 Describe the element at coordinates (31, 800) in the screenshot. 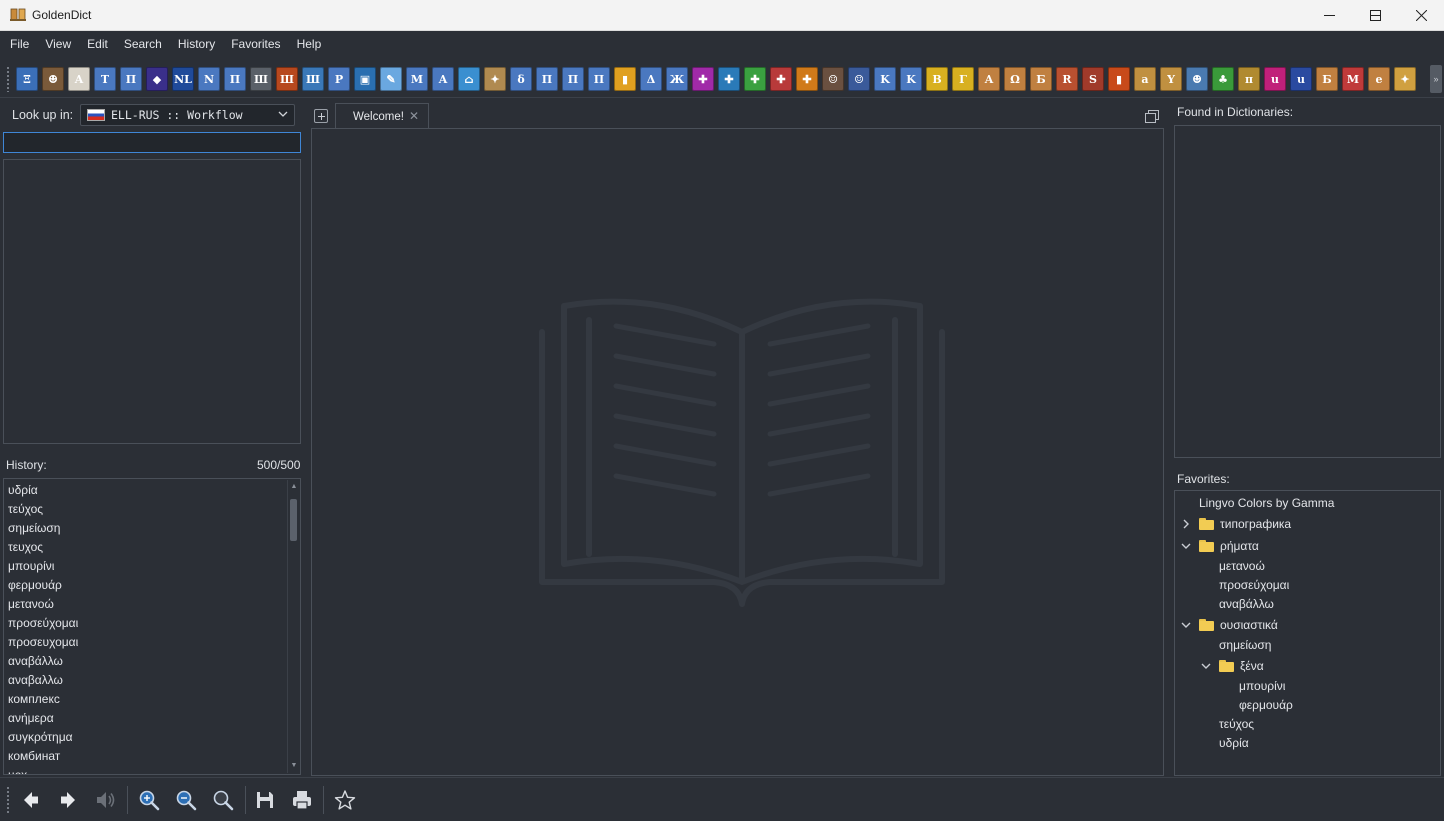

I see `back-button` at that location.